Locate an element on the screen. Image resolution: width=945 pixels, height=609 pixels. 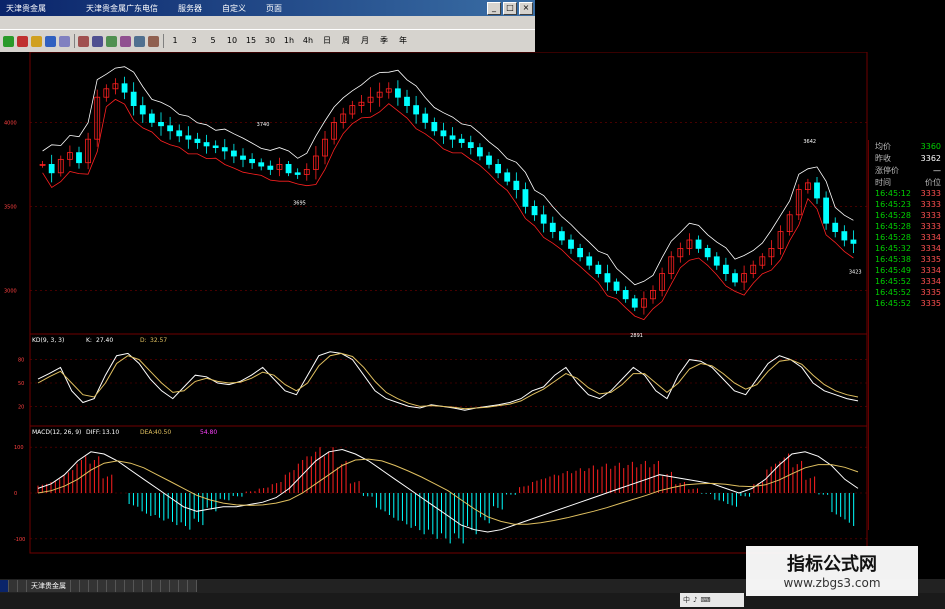
wave-icon is located at coordinates (153, 41).